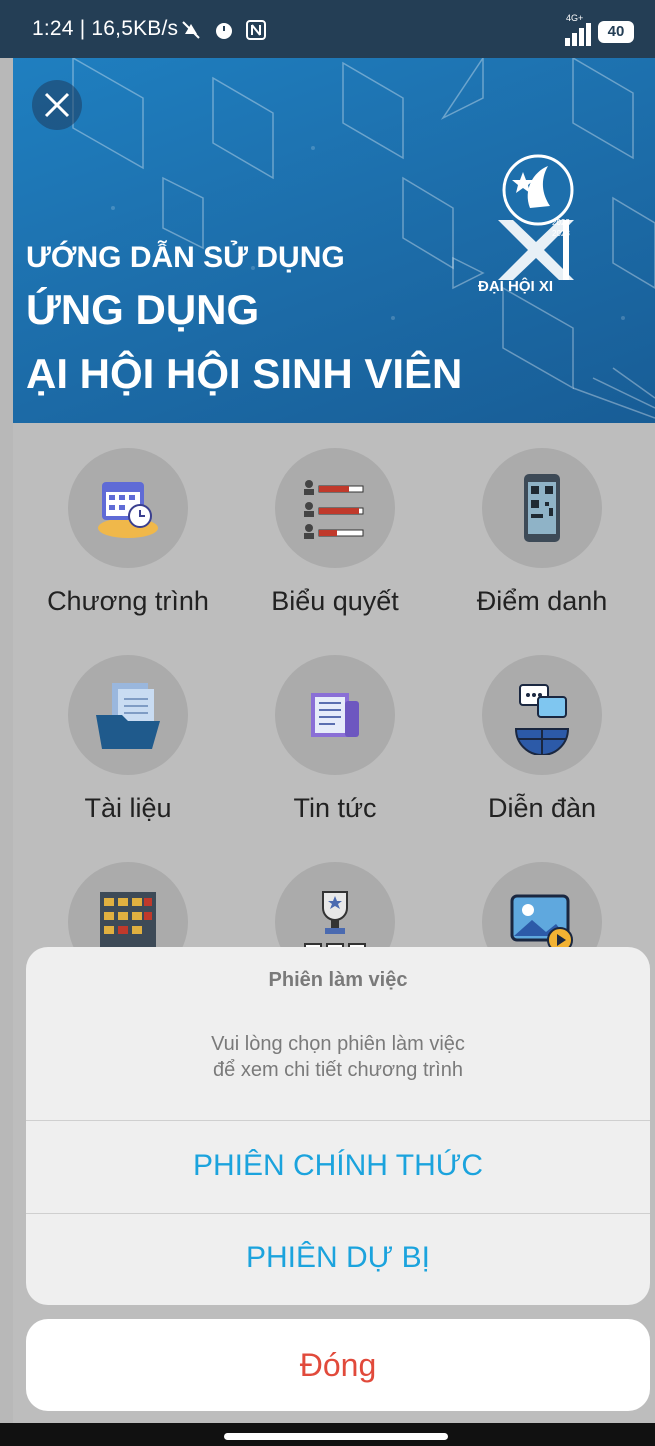  Describe the element at coordinates (542, 548) in the screenshot. I see `menu-item-diem-danh: Điểm danh` at that location.